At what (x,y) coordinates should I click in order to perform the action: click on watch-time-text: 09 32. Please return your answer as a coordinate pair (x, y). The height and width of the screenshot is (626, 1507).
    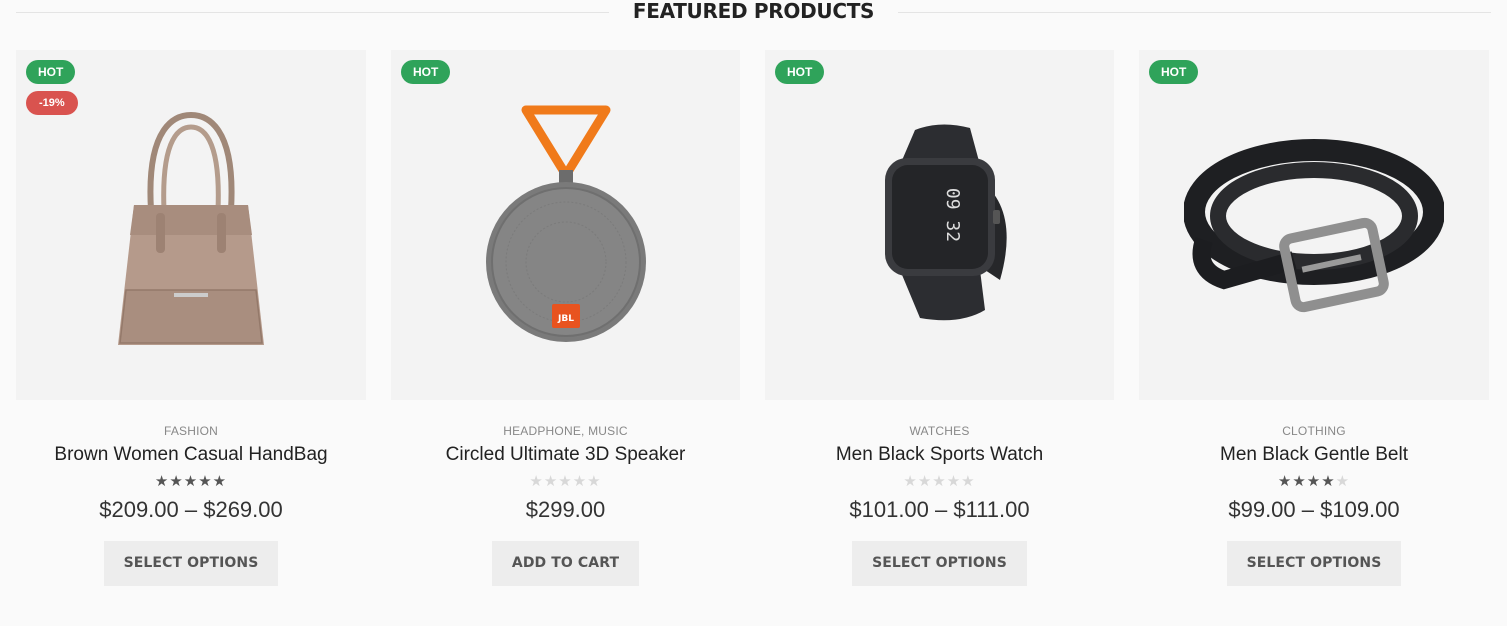
    Looking at the image, I should click on (952, 215).